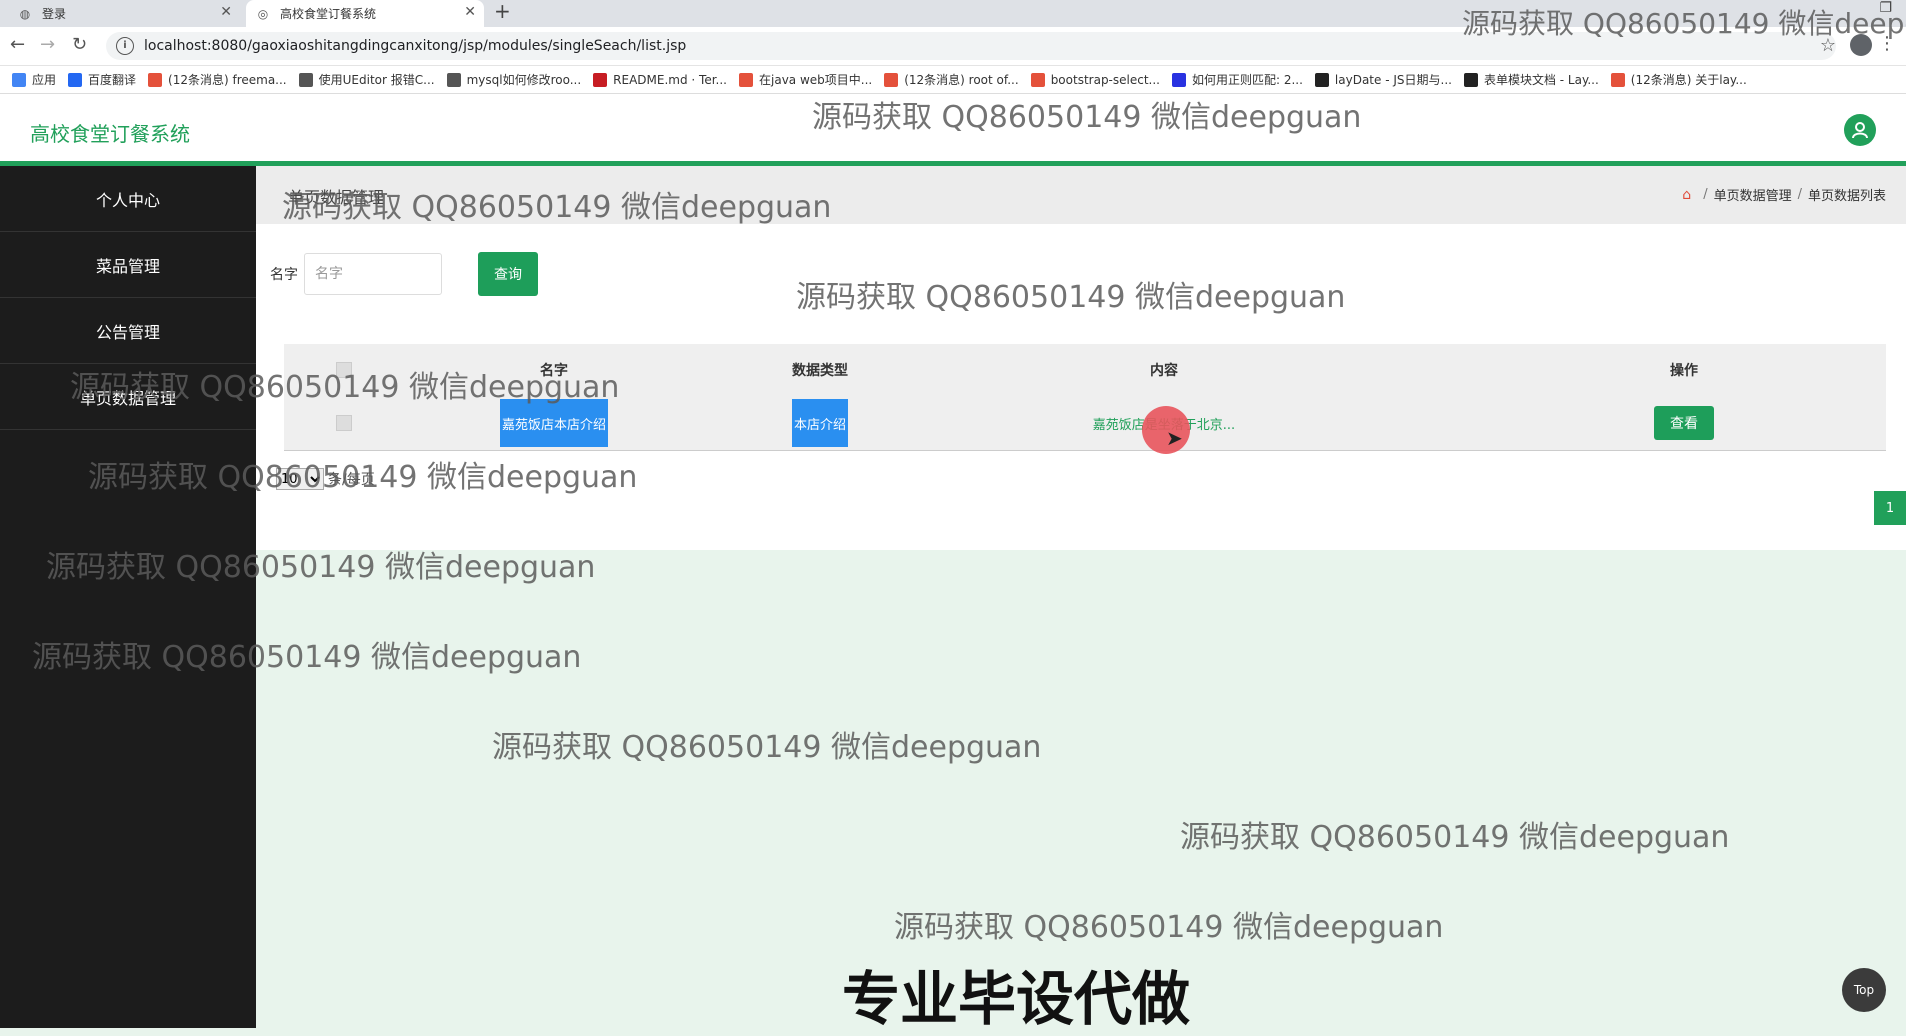 This screenshot has width=1906, height=1036. I want to click on sidebar-item-label: 公告管理, so click(127, 332).